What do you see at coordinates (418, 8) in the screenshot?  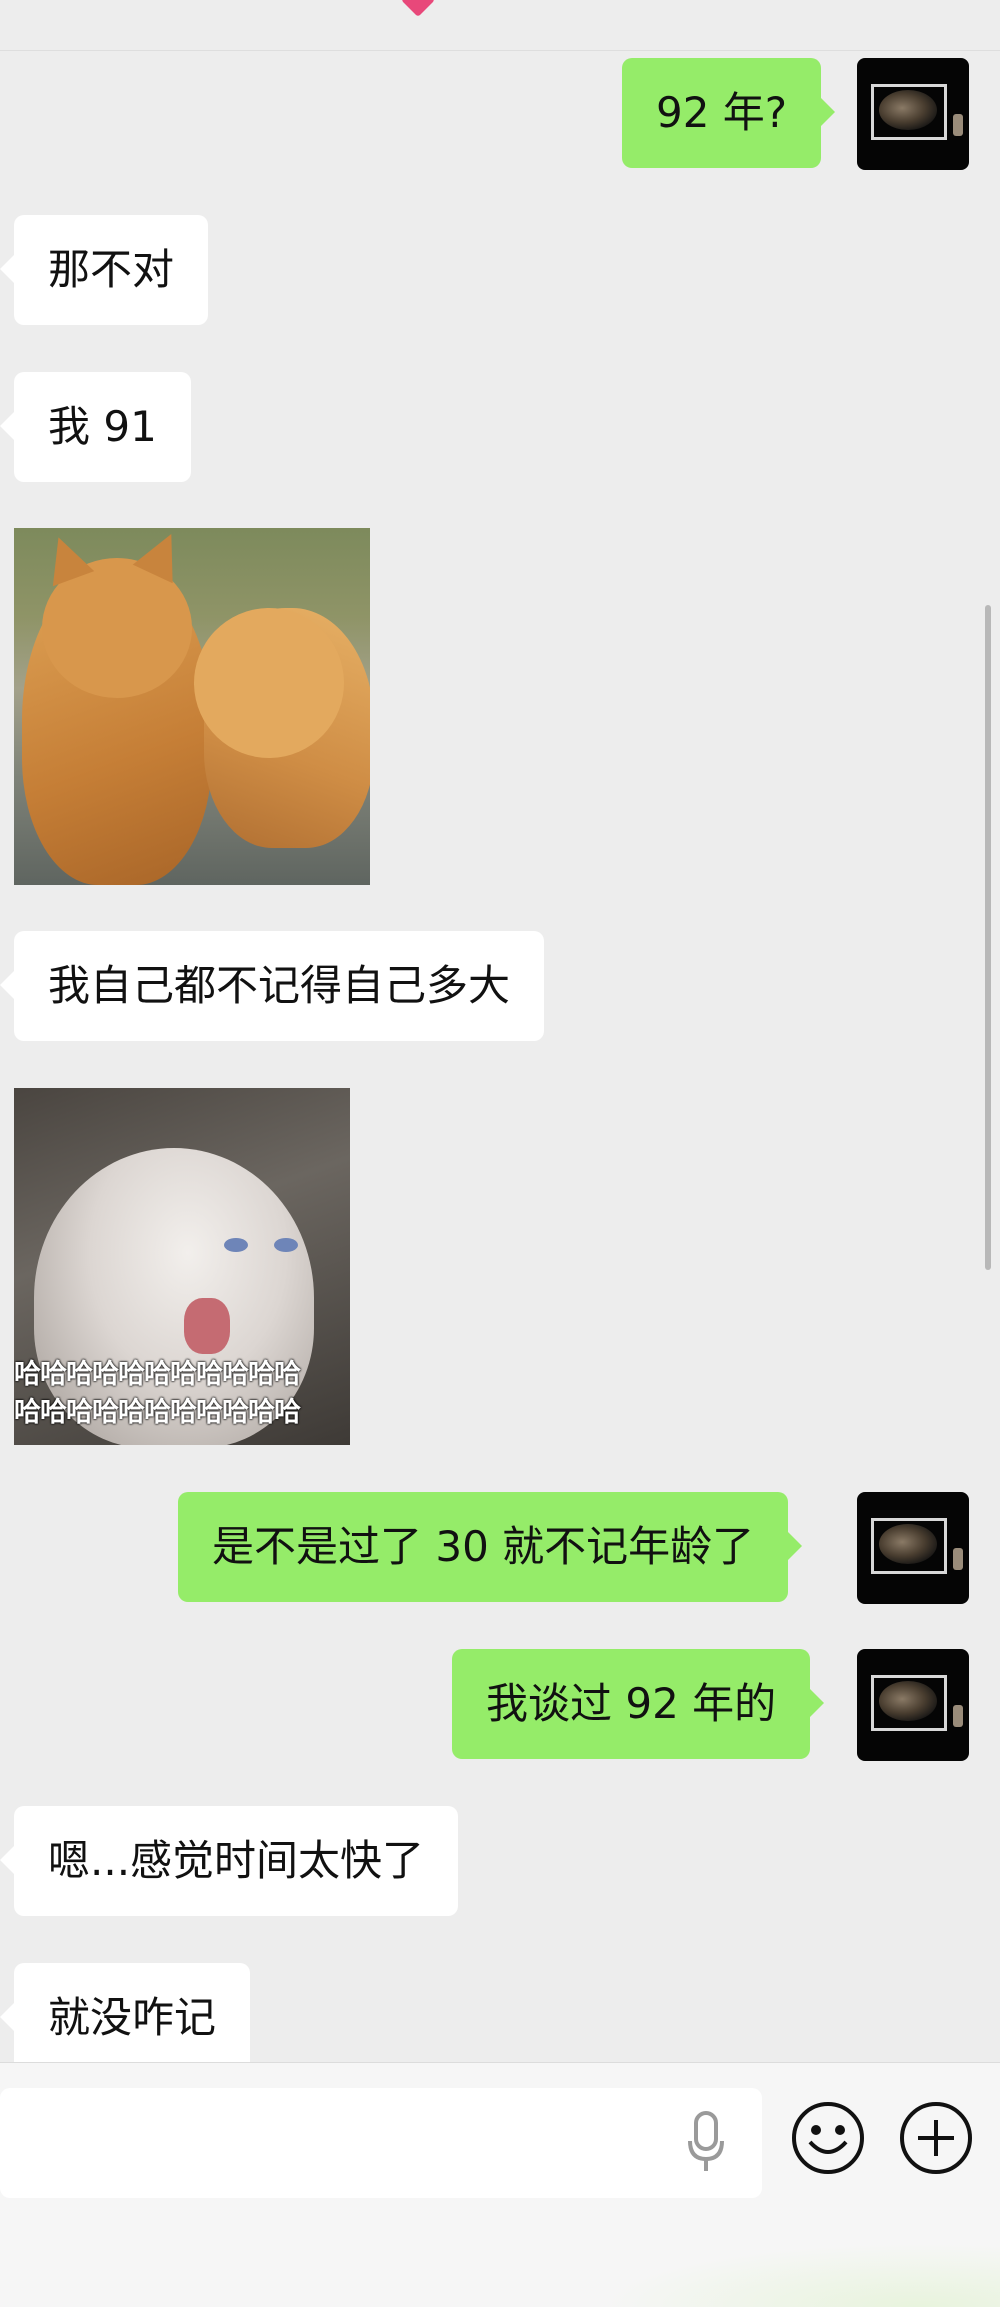 I see `heart-icon` at bounding box center [418, 8].